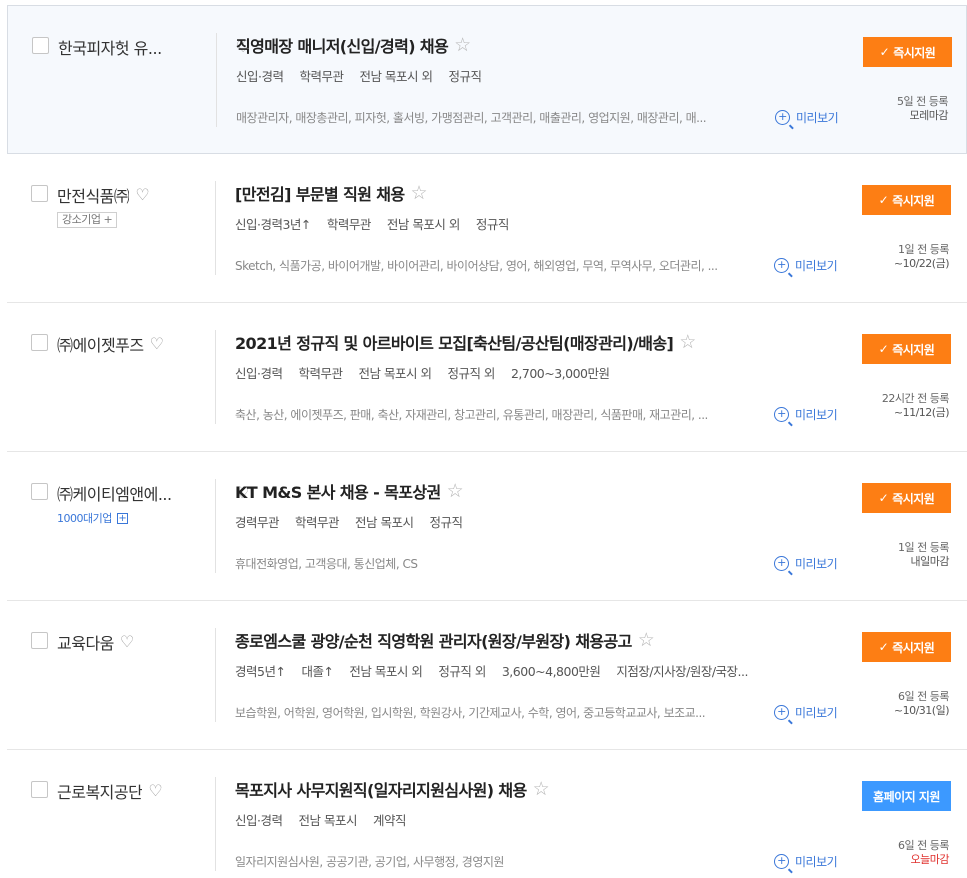 This screenshot has width=967, height=878. Describe the element at coordinates (906, 796) in the screenshot. I see `homepage-apply-button: 홈페이지 지원` at that location.